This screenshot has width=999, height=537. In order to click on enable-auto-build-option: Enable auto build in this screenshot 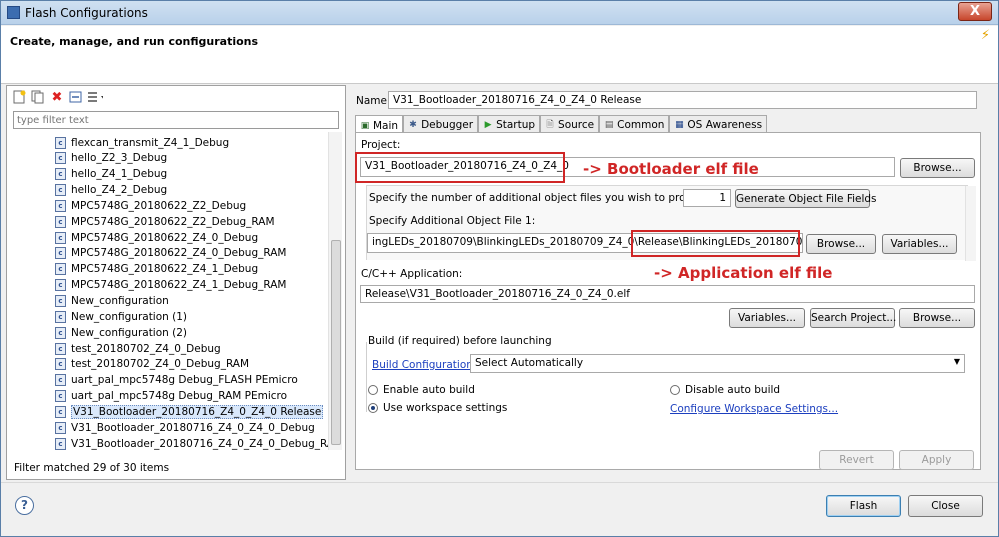, I will do `click(421, 390)`.